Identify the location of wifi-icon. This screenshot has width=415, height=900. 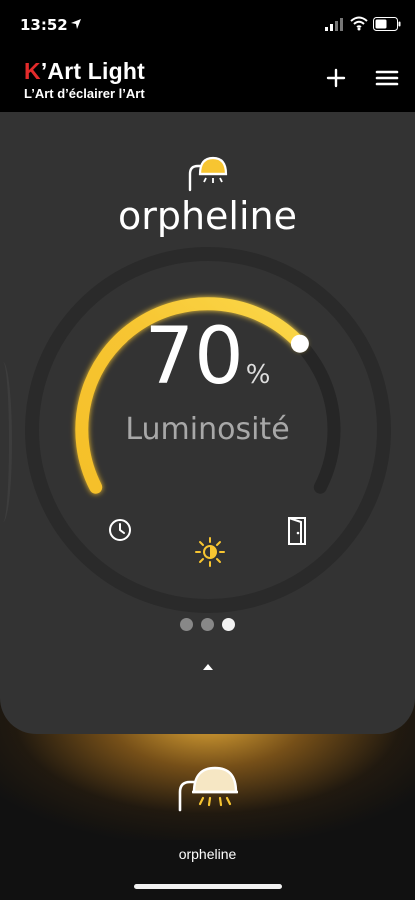
(359, 23).